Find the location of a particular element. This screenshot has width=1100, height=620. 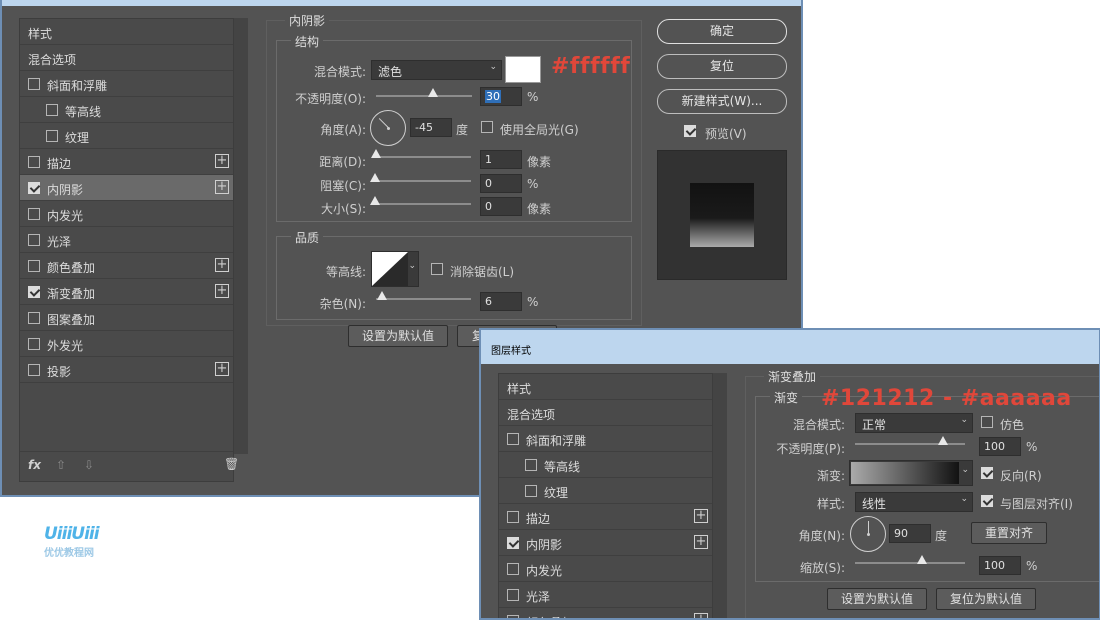

opacity-input: 30 is located at coordinates (501, 96).